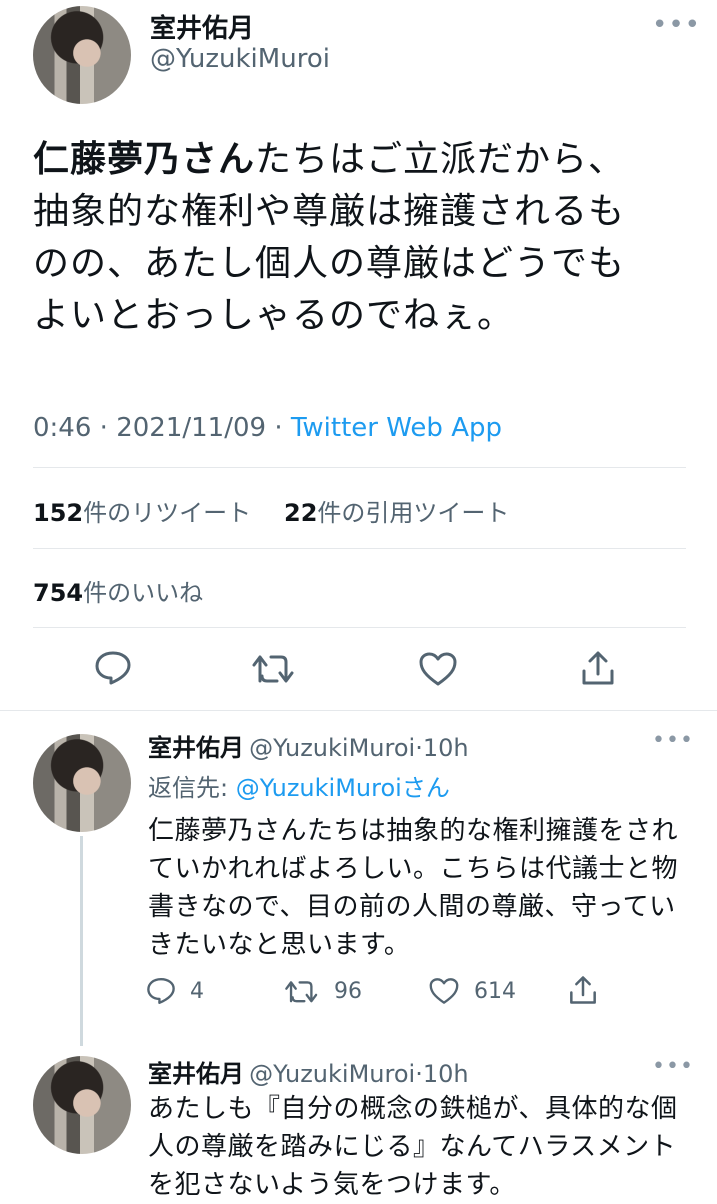 Image resolution: width=717 pixels, height=1204 pixels. What do you see at coordinates (348, 991) in the screenshot?
I see `retweet-count: 96` at bounding box center [348, 991].